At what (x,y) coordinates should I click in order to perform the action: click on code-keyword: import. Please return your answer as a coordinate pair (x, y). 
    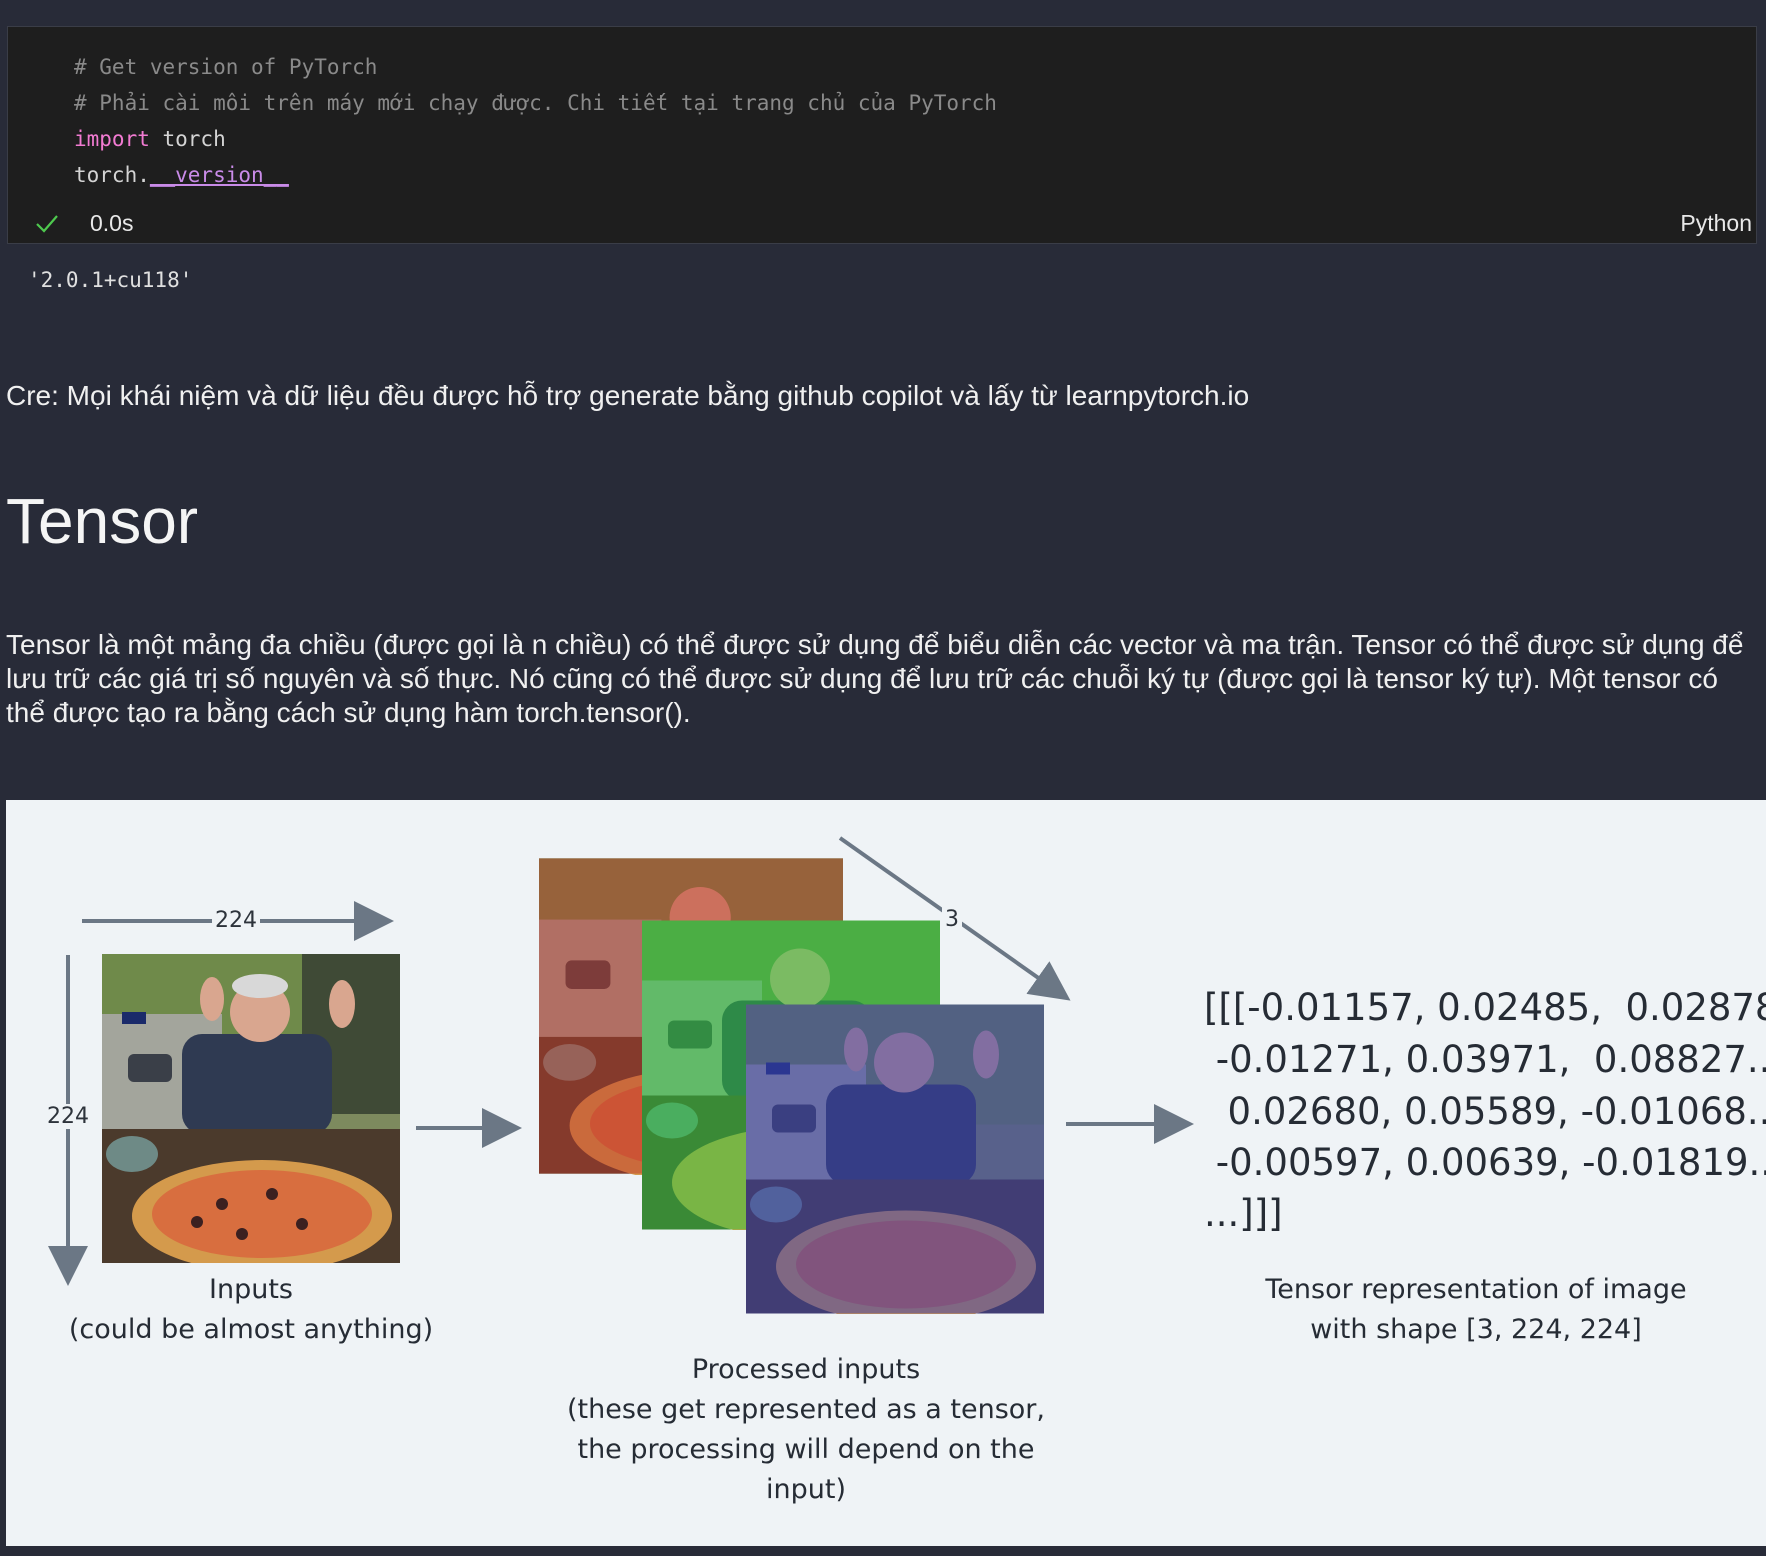
    Looking at the image, I should click on (112, 139).